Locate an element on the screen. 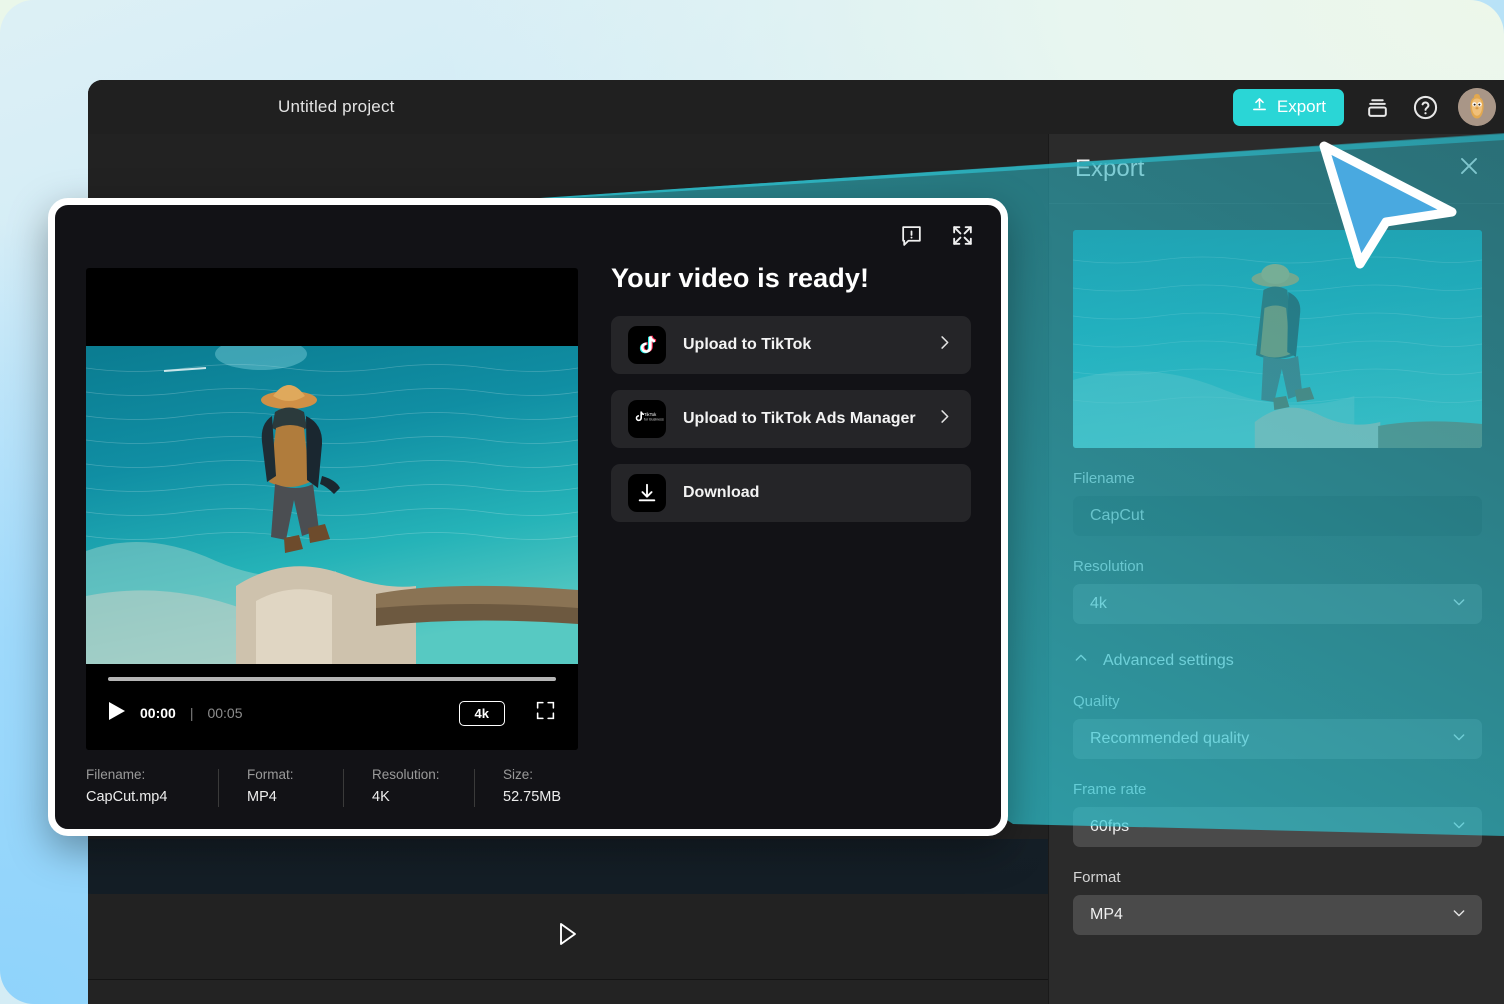 The height and width of the screenshot is (1004, 1504). layout-panels-icon is located at coordinates (1377, 107).